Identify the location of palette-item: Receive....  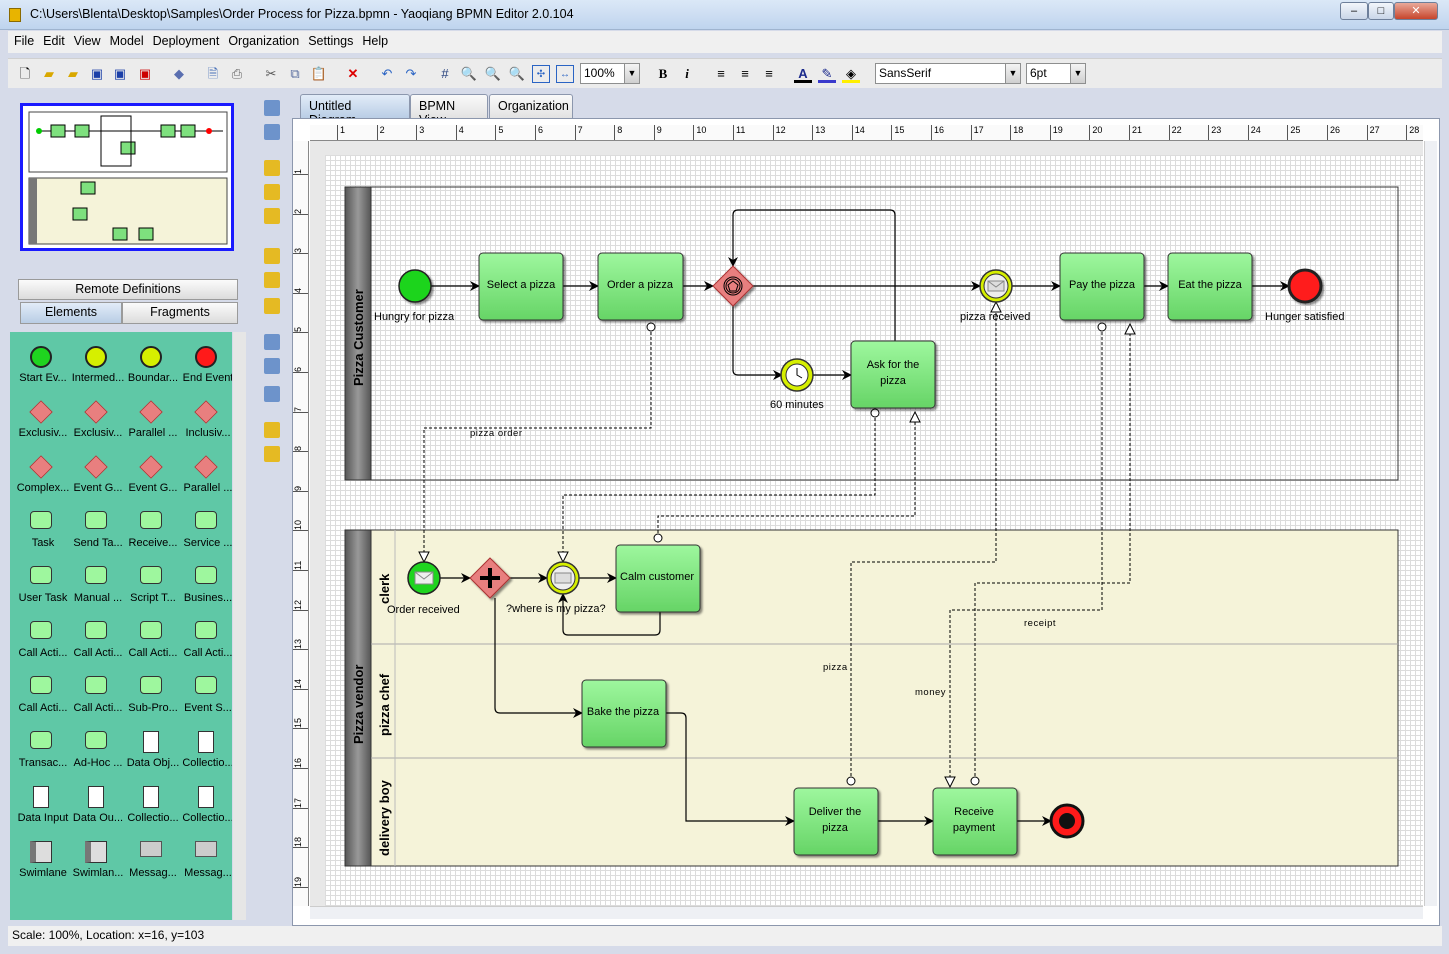
(150, 530).